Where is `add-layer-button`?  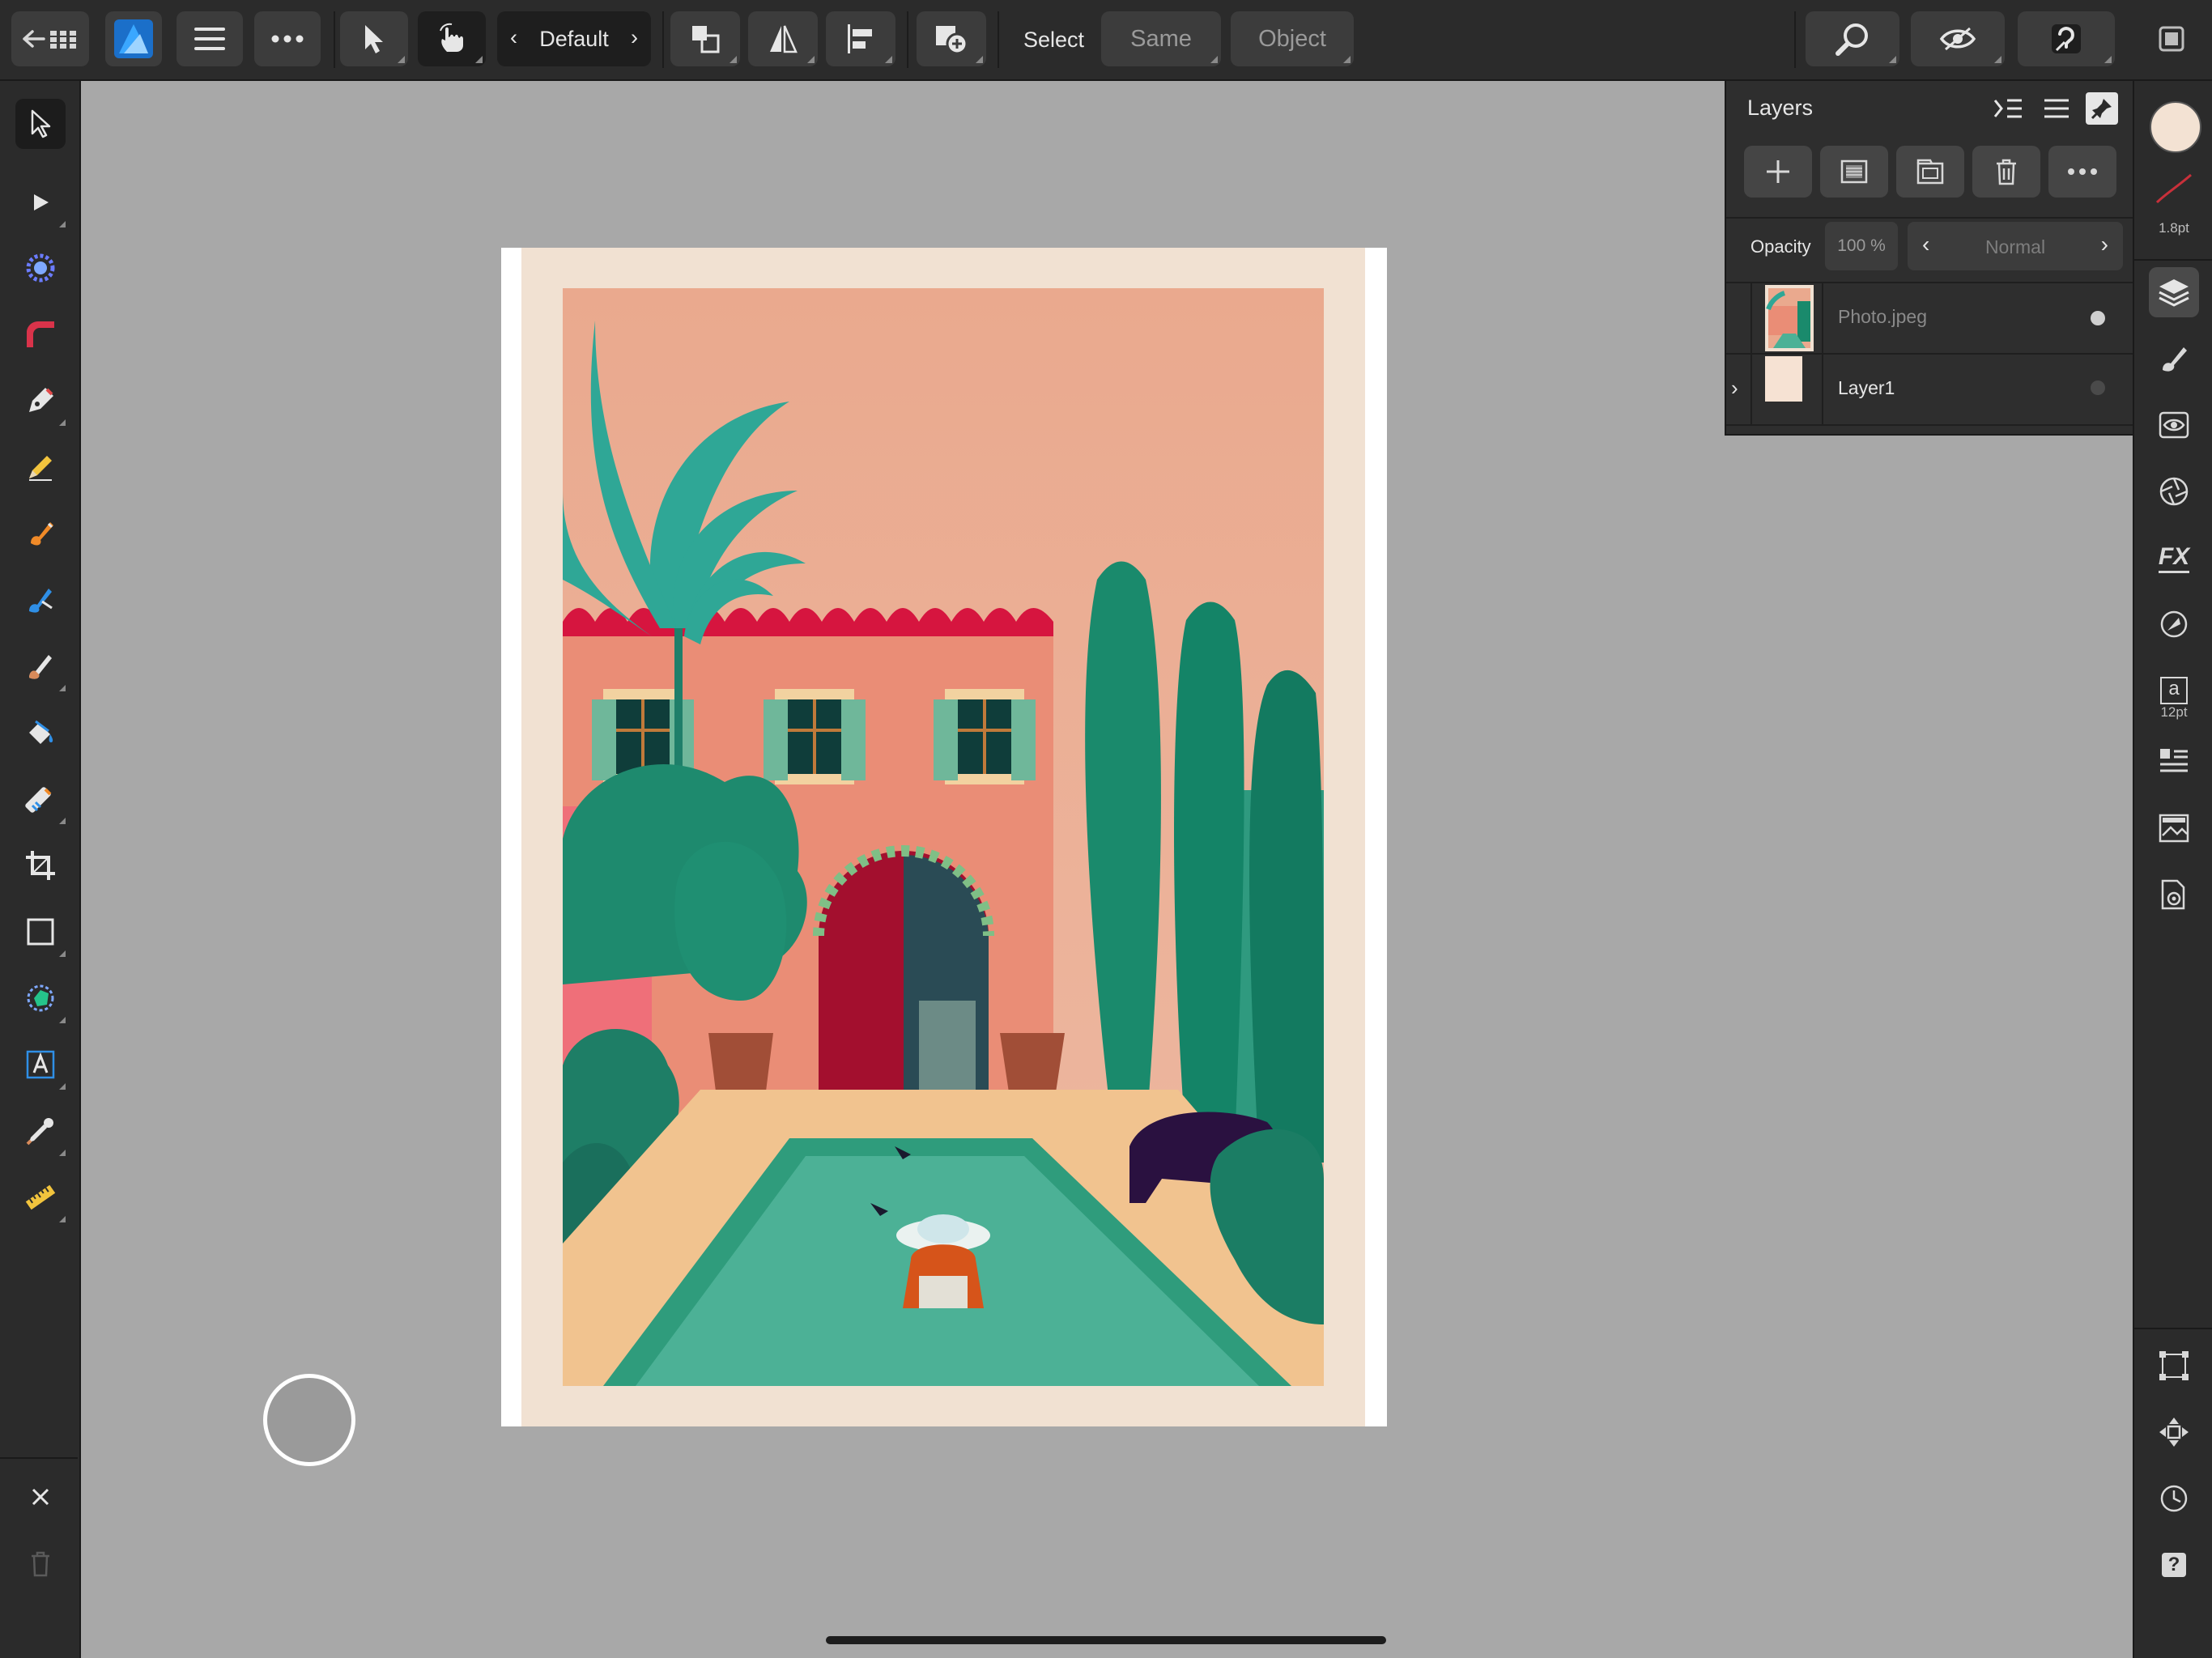 add-layer-button is located at coordinates (1778, 172).